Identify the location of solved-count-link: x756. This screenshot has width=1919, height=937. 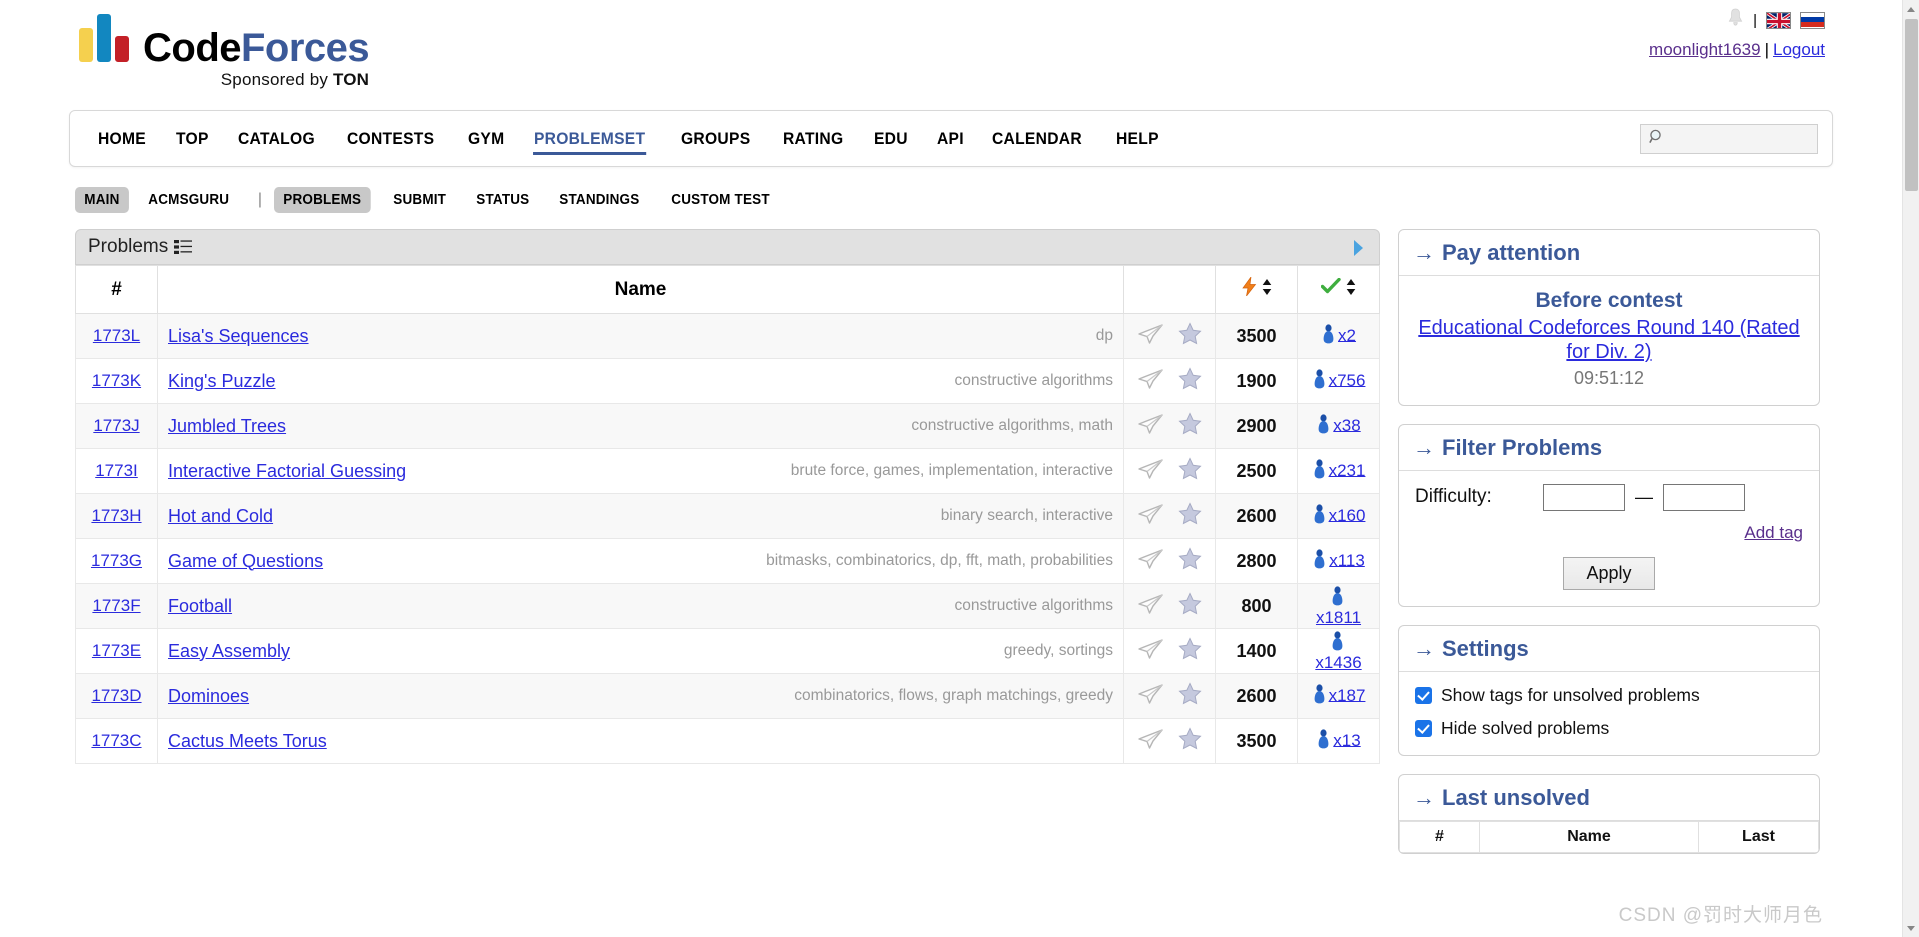
(1347, 379).